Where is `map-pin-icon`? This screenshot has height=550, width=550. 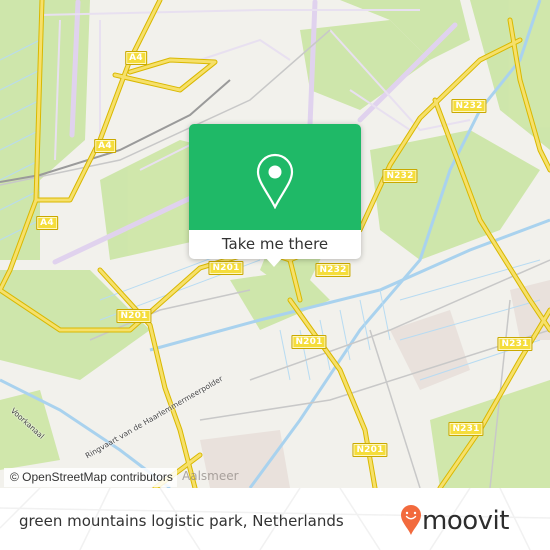 map-pin-icon is located at coordinates (275, 181).